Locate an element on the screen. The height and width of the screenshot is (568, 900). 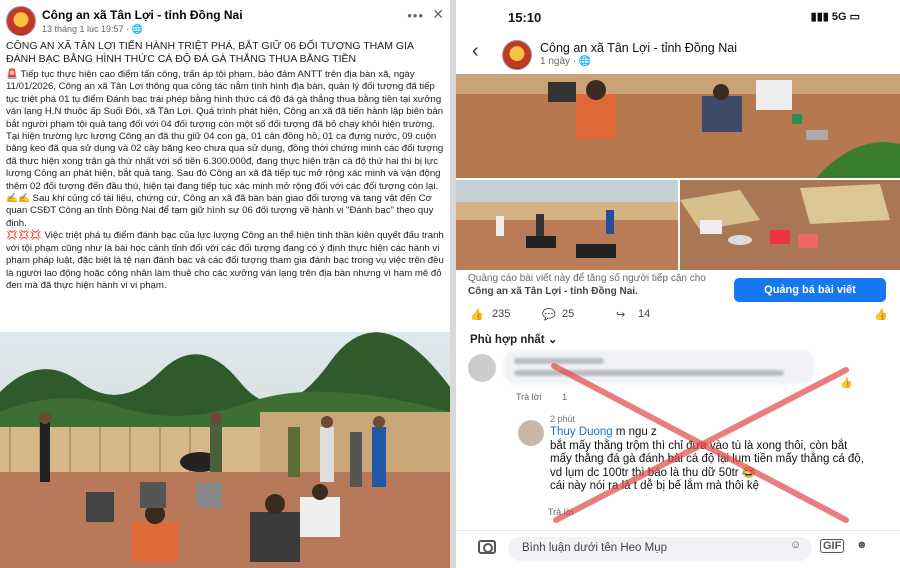
share-icon: ↪ is located at coordinates (620, 314).